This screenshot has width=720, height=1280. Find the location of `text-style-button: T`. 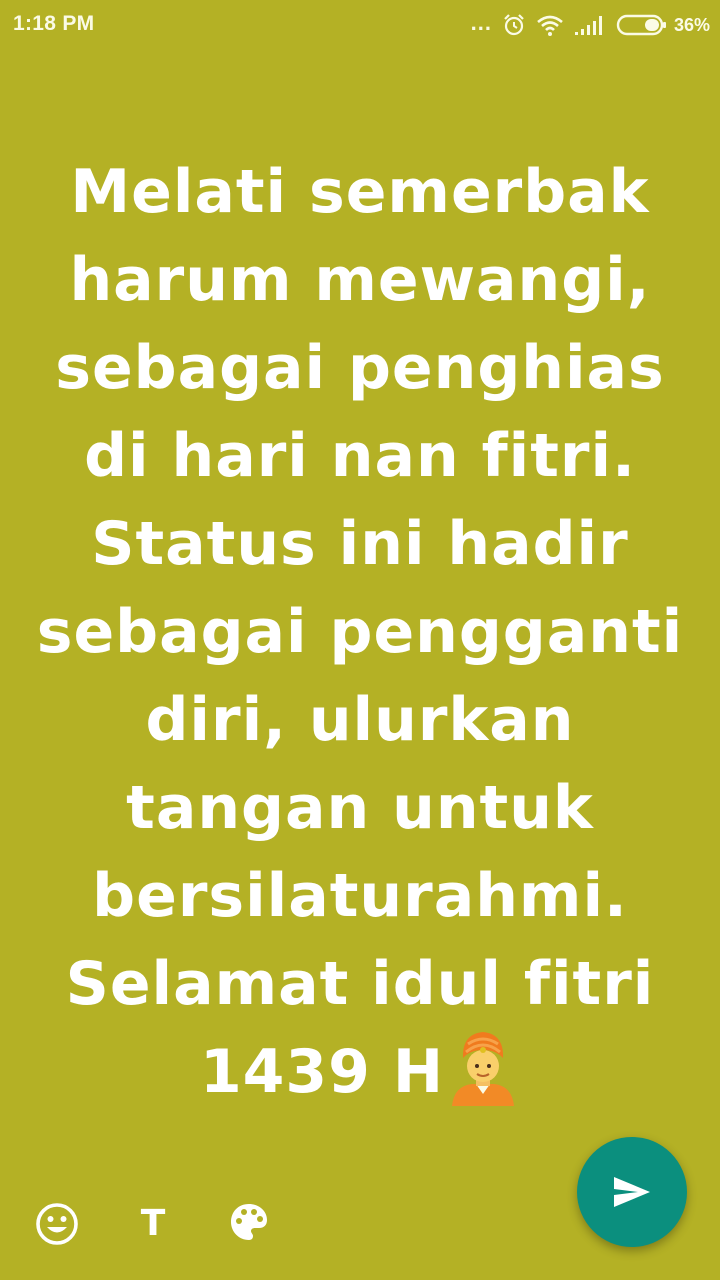

text-style-button: T is located at coordinates (153, 1223).